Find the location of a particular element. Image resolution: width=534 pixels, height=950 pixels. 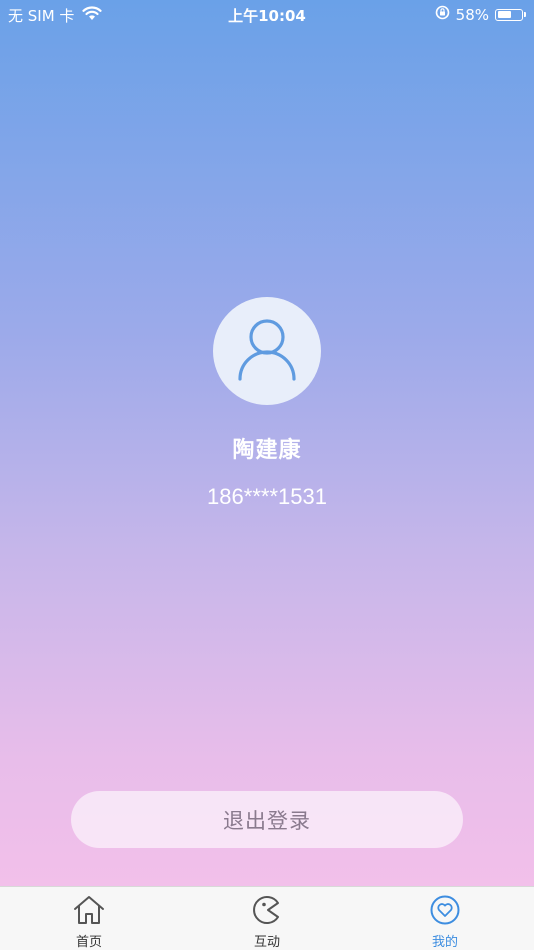

tab-interaction: 互动 is located at coordinates (267, 918).